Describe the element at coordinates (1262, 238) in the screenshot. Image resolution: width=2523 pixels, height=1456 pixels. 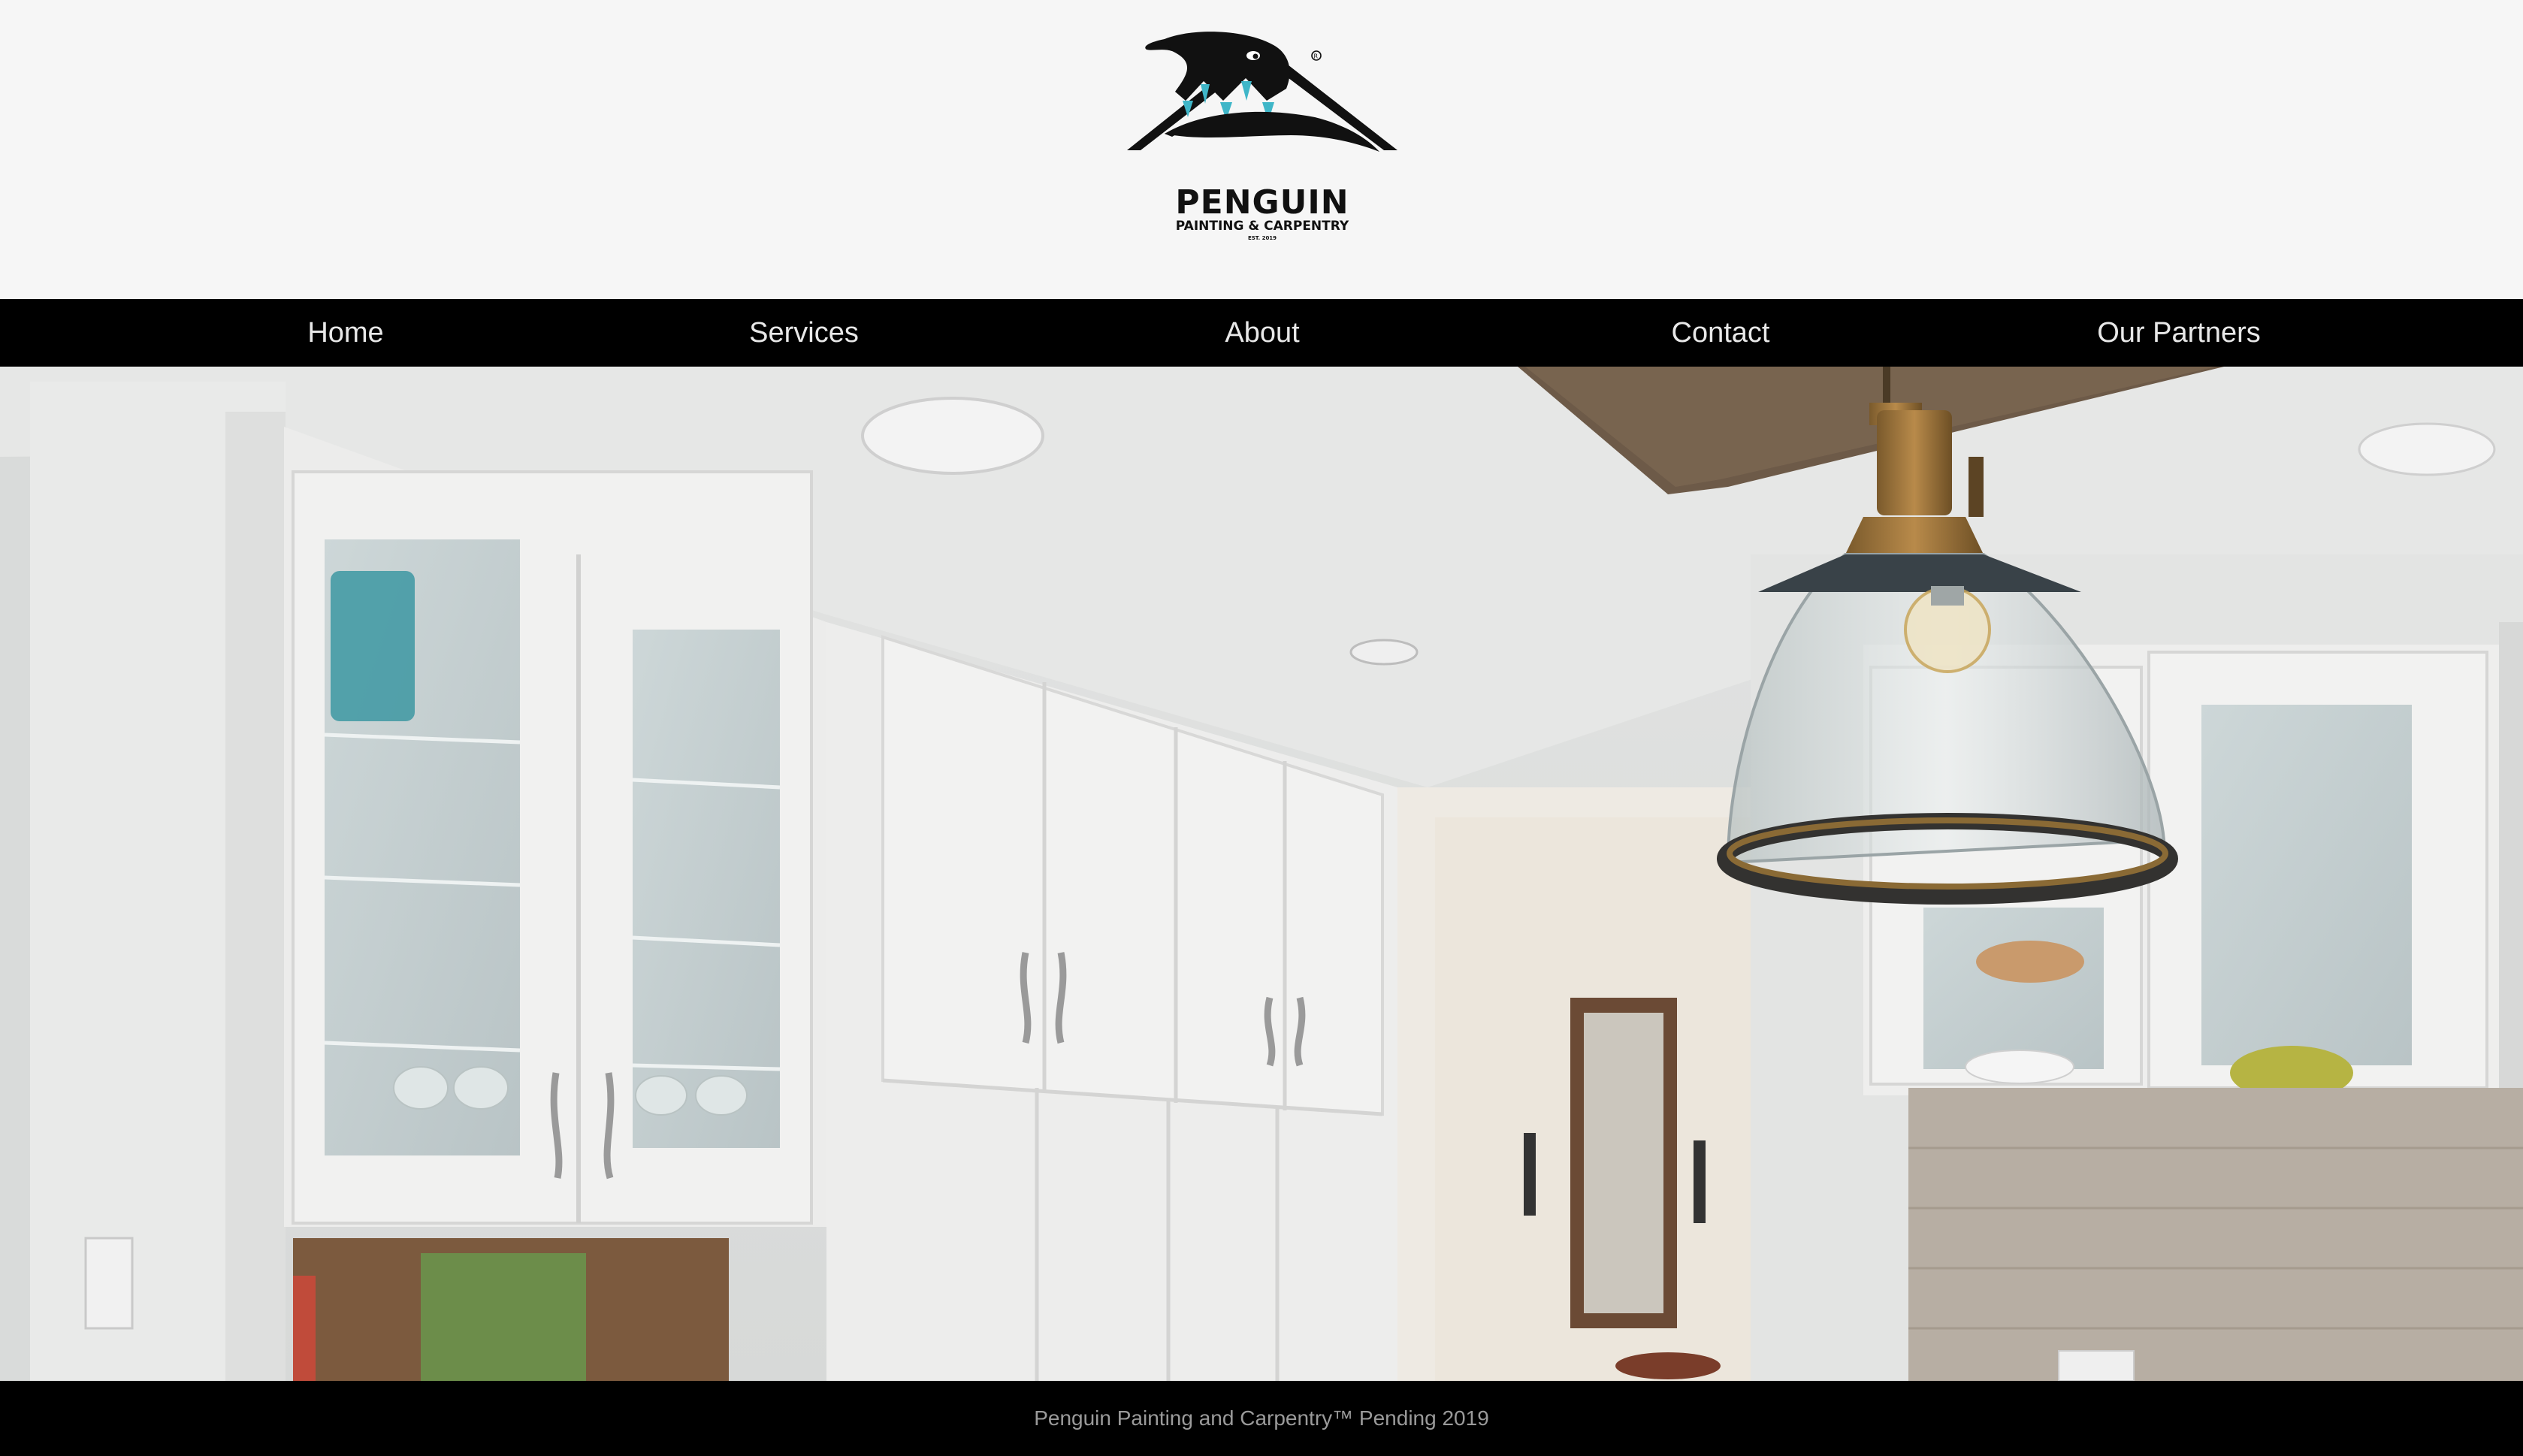
I see `brand-established: EST. 2019` at that location.